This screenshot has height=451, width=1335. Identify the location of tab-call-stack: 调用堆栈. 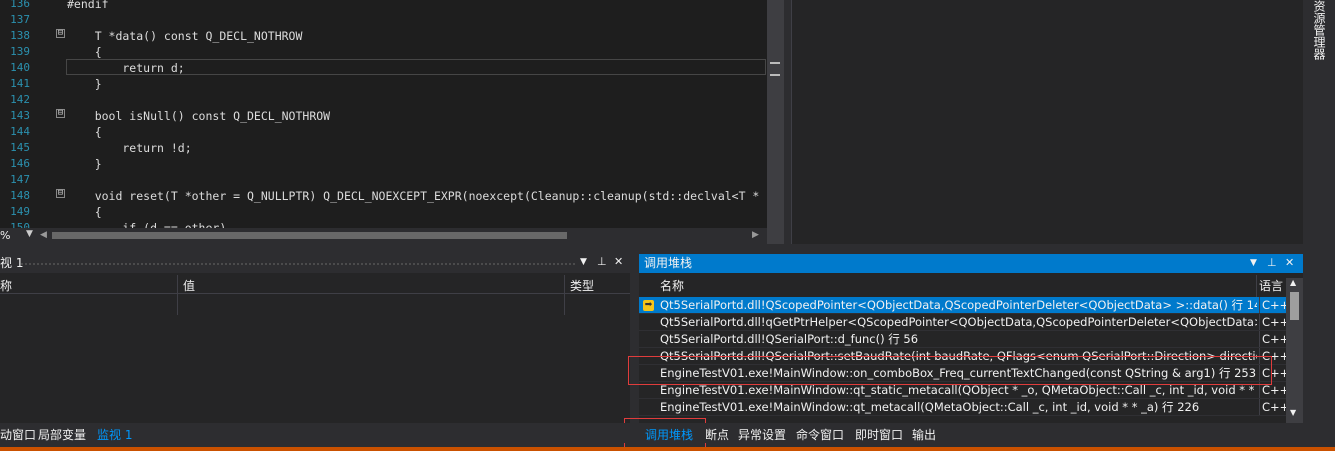
(669, 434).